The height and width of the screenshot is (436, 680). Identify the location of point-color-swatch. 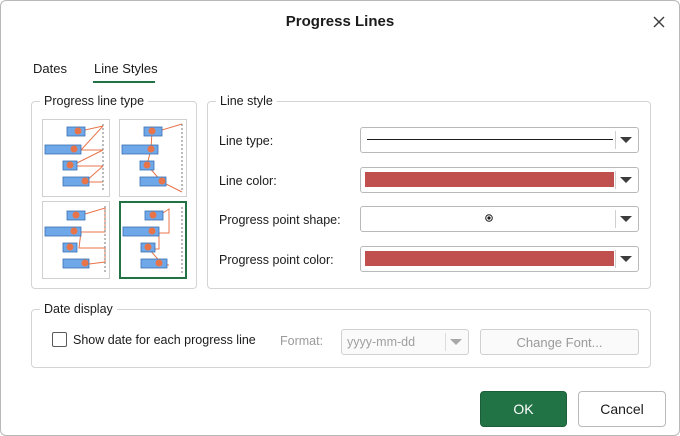
(489, 258).